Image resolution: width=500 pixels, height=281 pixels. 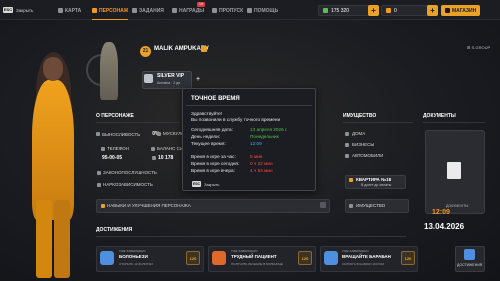 What do you see at coordinates (461, 10) in the screenshot?
I see `shop-button: МАГАЗИН` at bounding box center [461, 10].